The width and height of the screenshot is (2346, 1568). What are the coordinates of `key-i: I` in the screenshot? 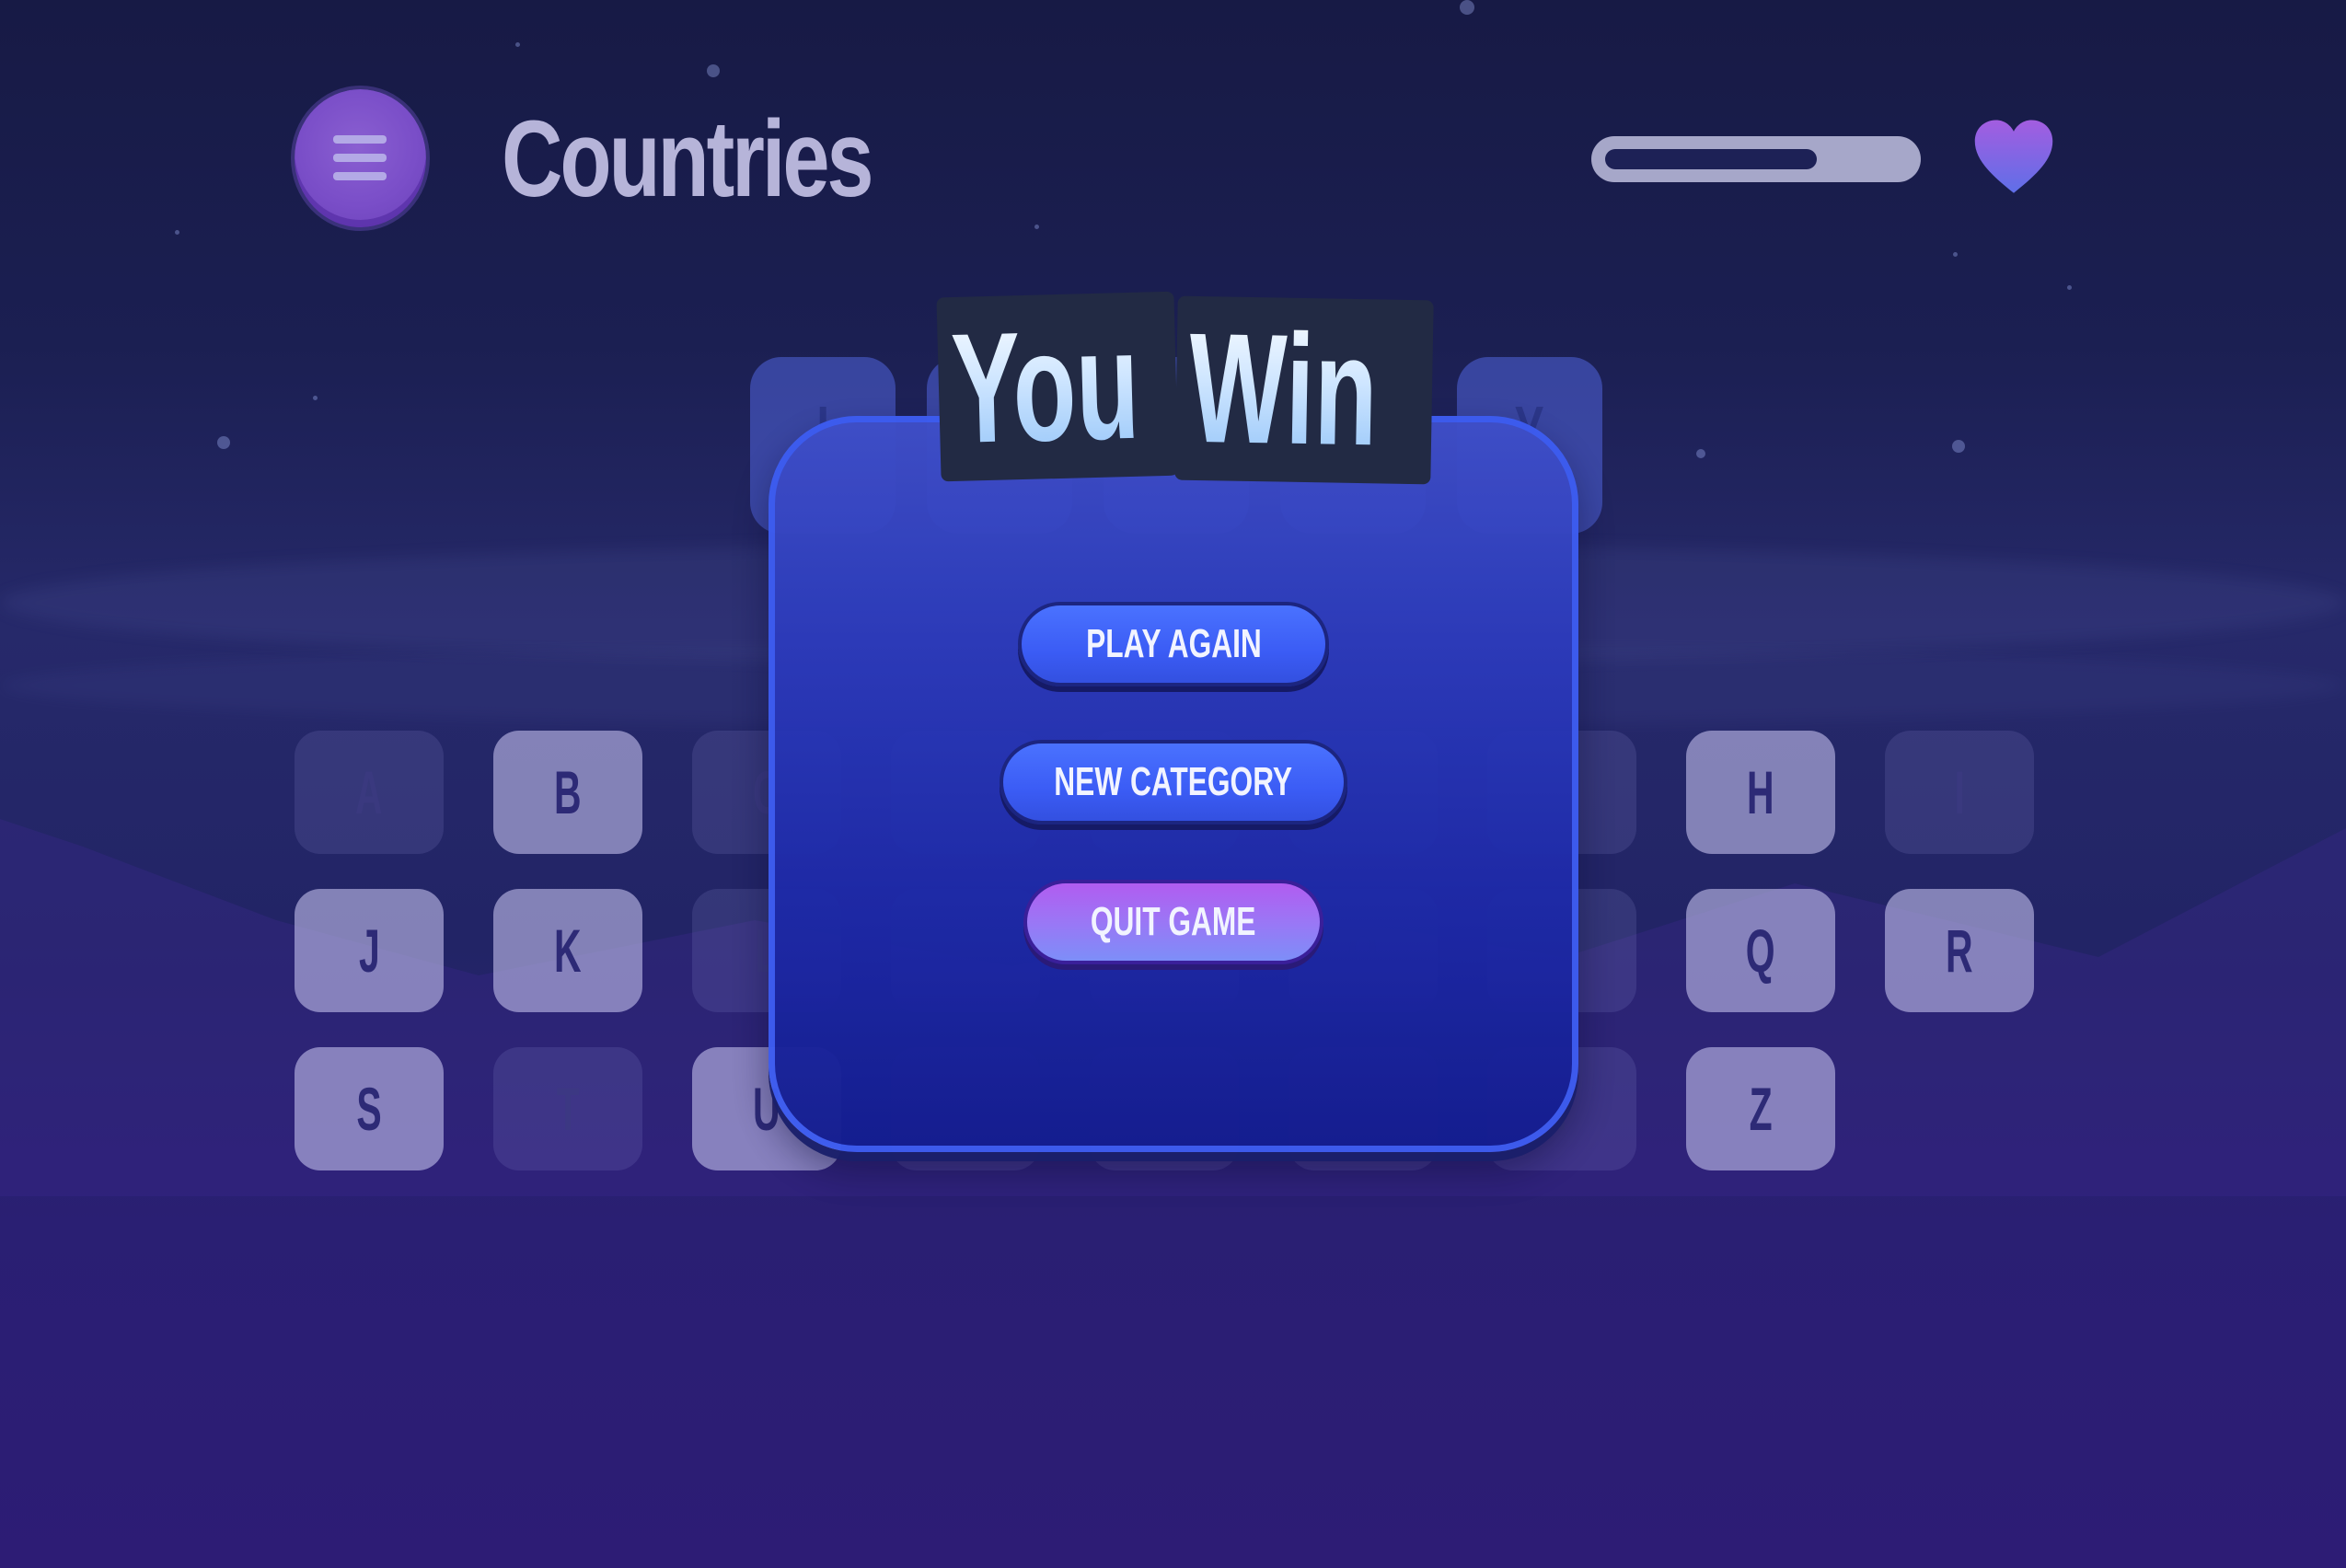 It's located at (1959, 792).